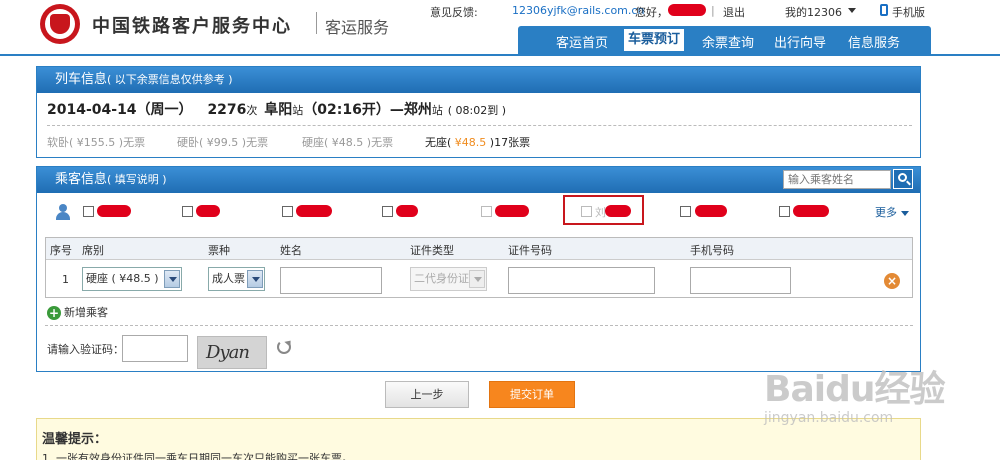 The height and width of the screenshot is (460, 1000). I want to click on from-station: 阜阳, so click(278, 110).